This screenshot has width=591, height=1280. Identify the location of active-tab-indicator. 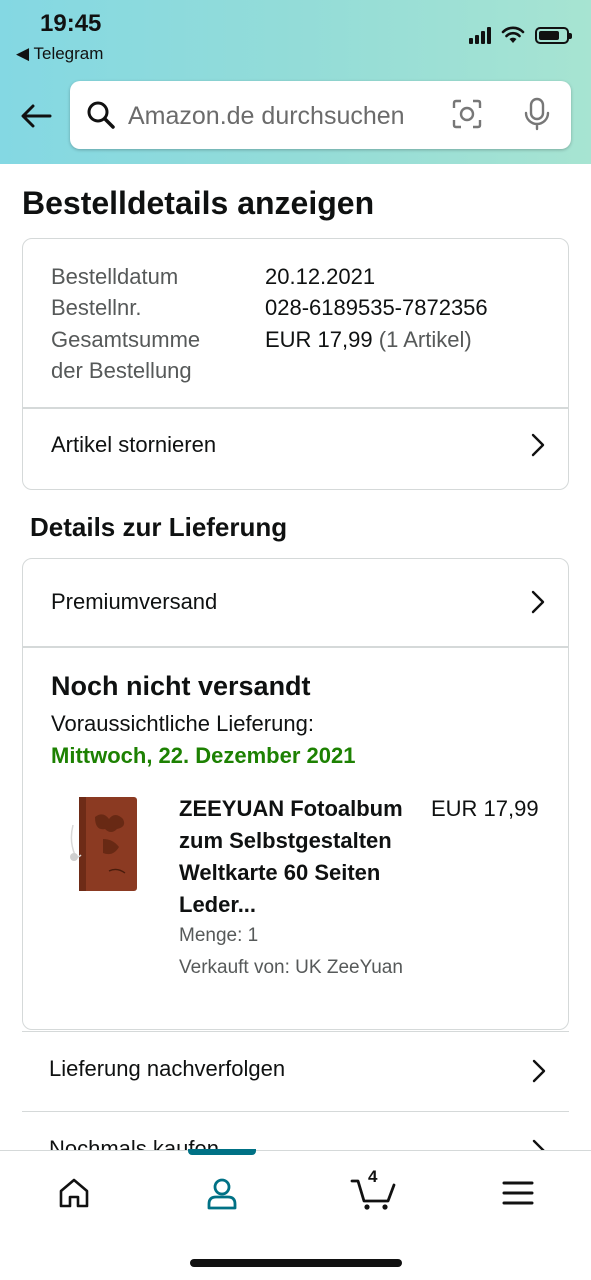
(222, 1152).